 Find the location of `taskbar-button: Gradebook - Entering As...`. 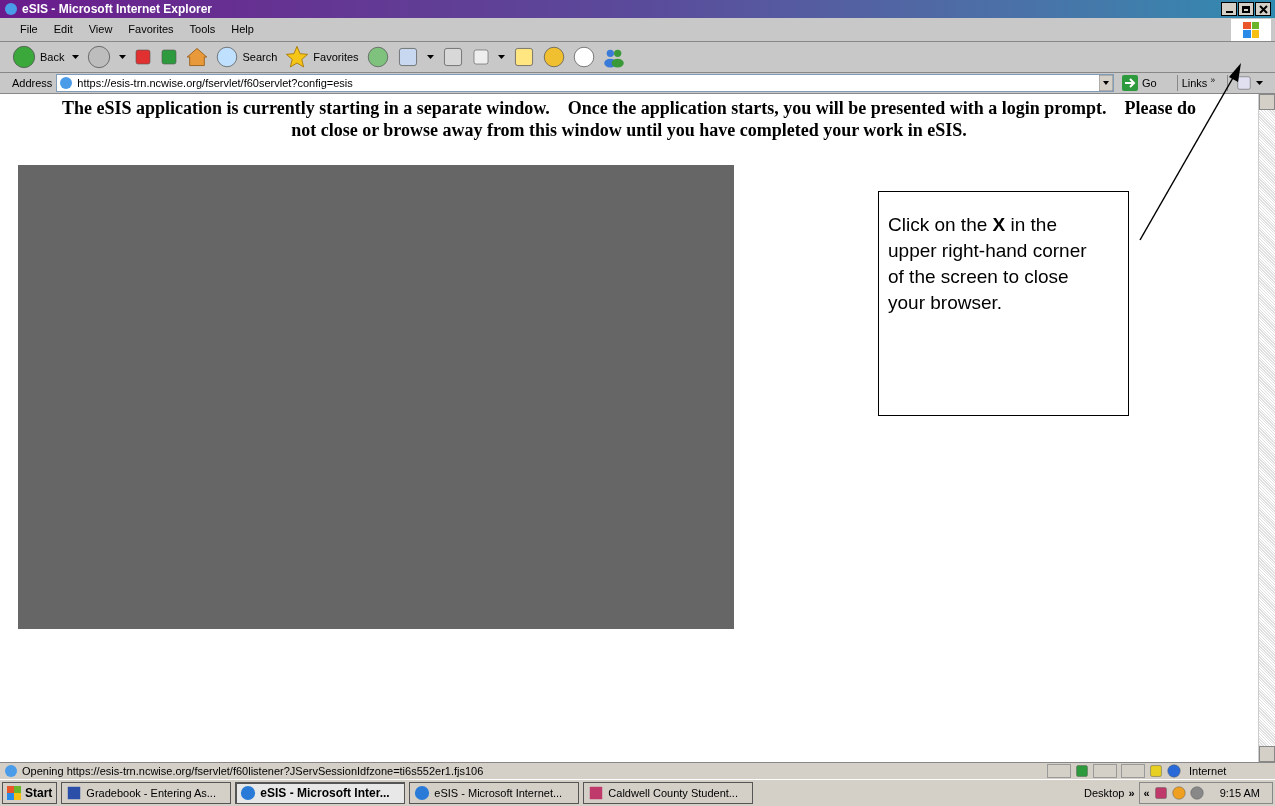

taskbar-button: Gradebook - Entering As... is located at coordinates (146, 793).